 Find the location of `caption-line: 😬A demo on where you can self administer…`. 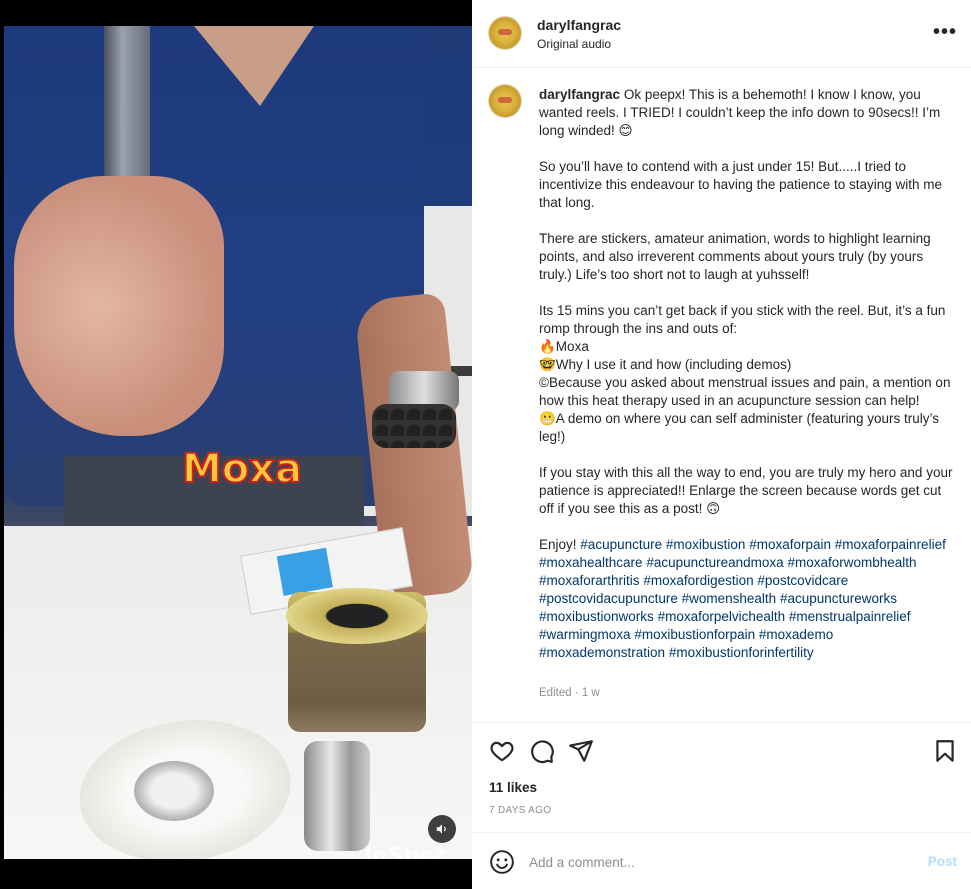

caption-line: 😬A demo on where you can self administer… is located at coordinates (739, 427).